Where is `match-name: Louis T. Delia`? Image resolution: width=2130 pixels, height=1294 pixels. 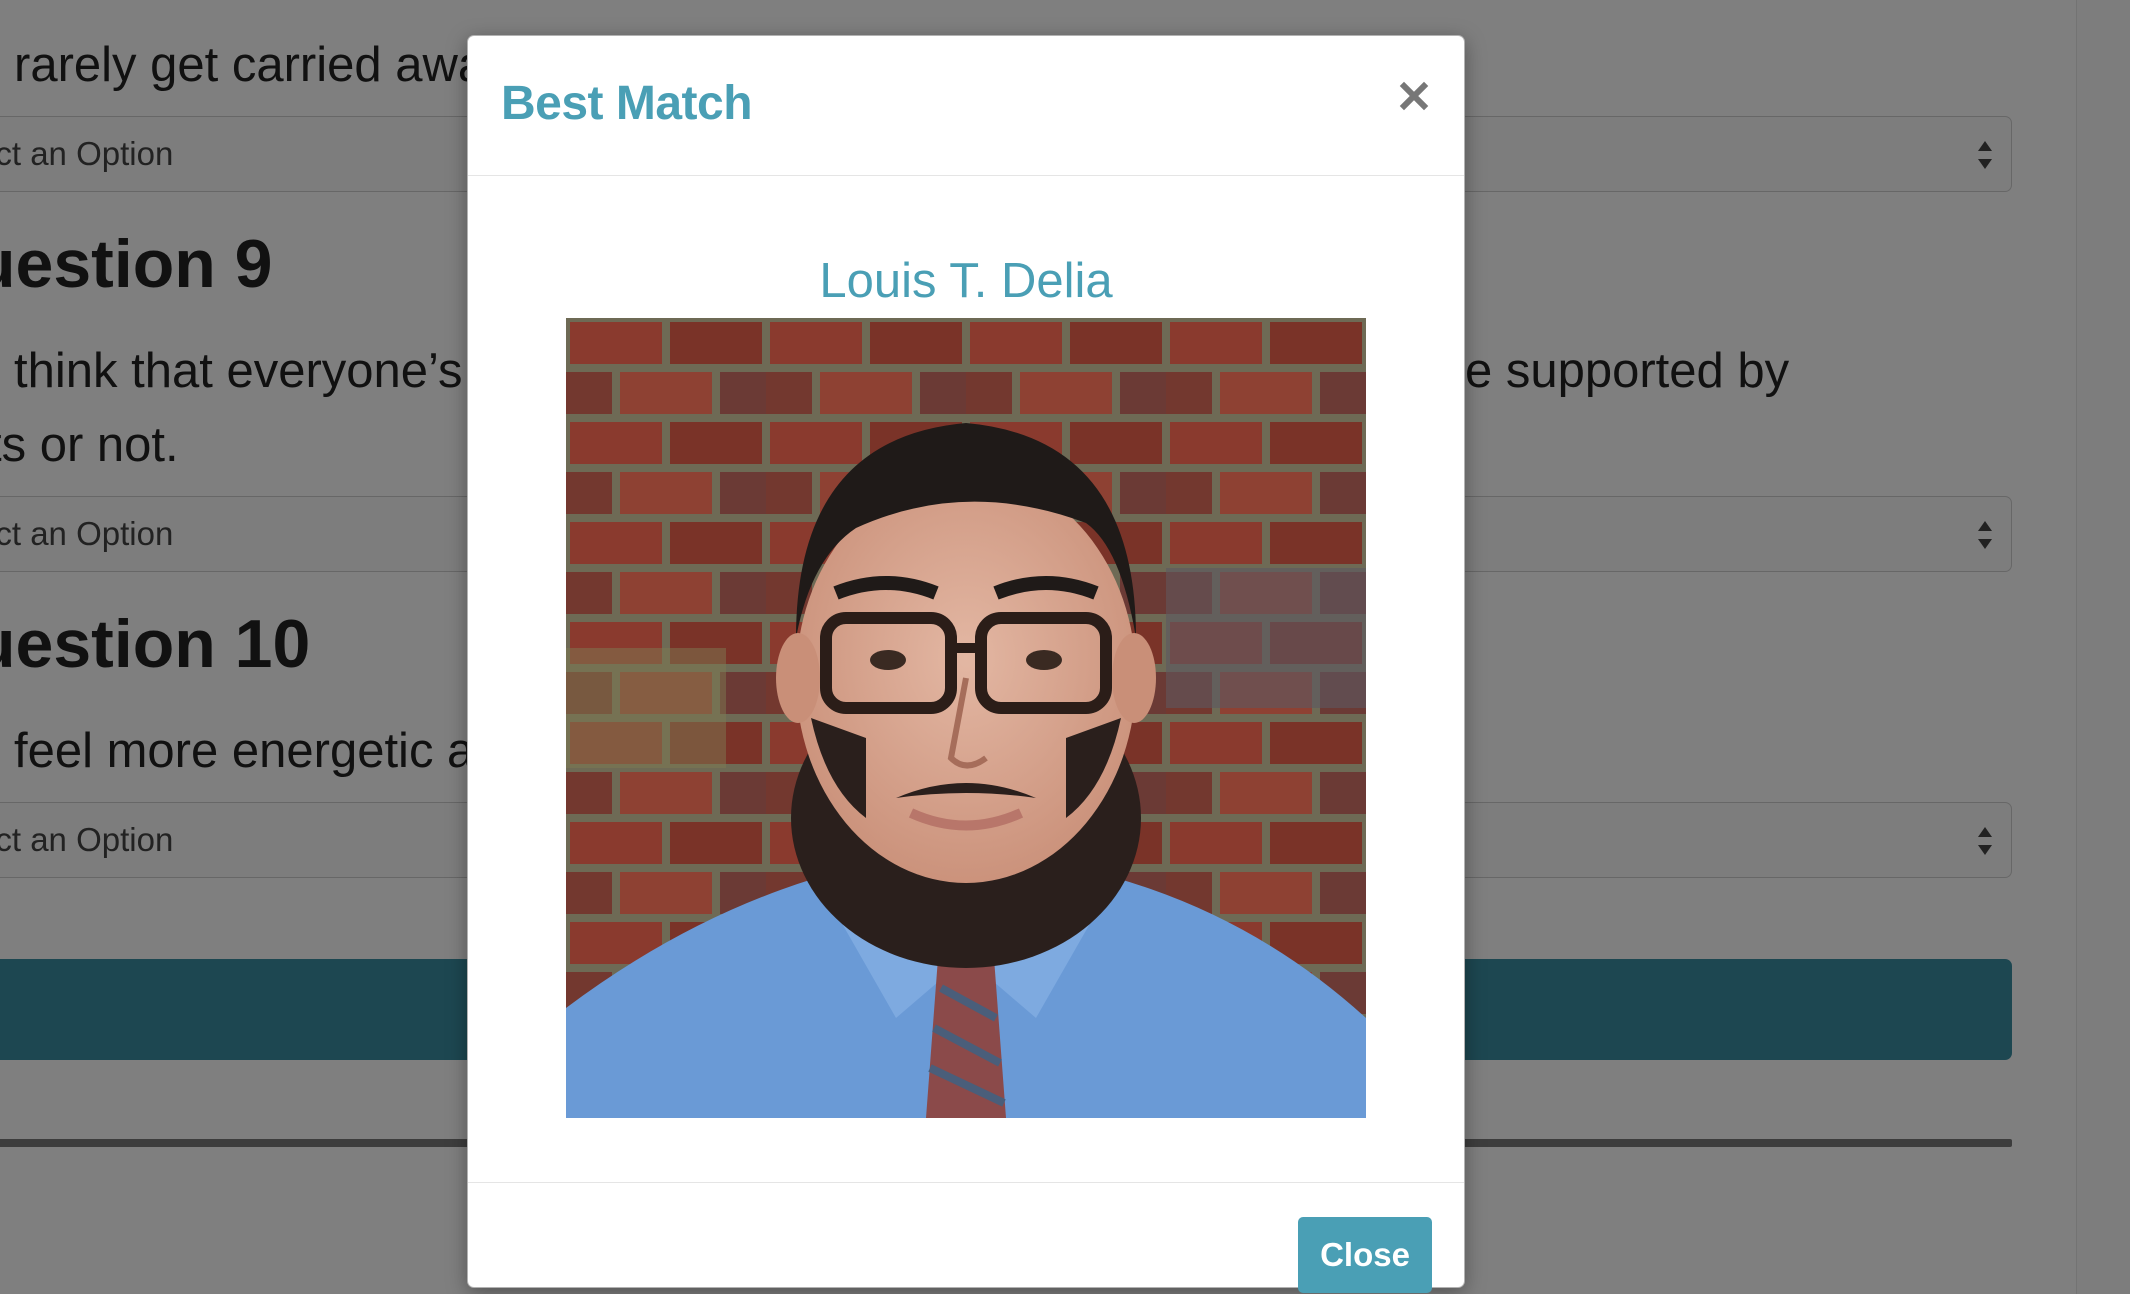
match-name: Louis T. Delia is located at coordinates (966, 281).